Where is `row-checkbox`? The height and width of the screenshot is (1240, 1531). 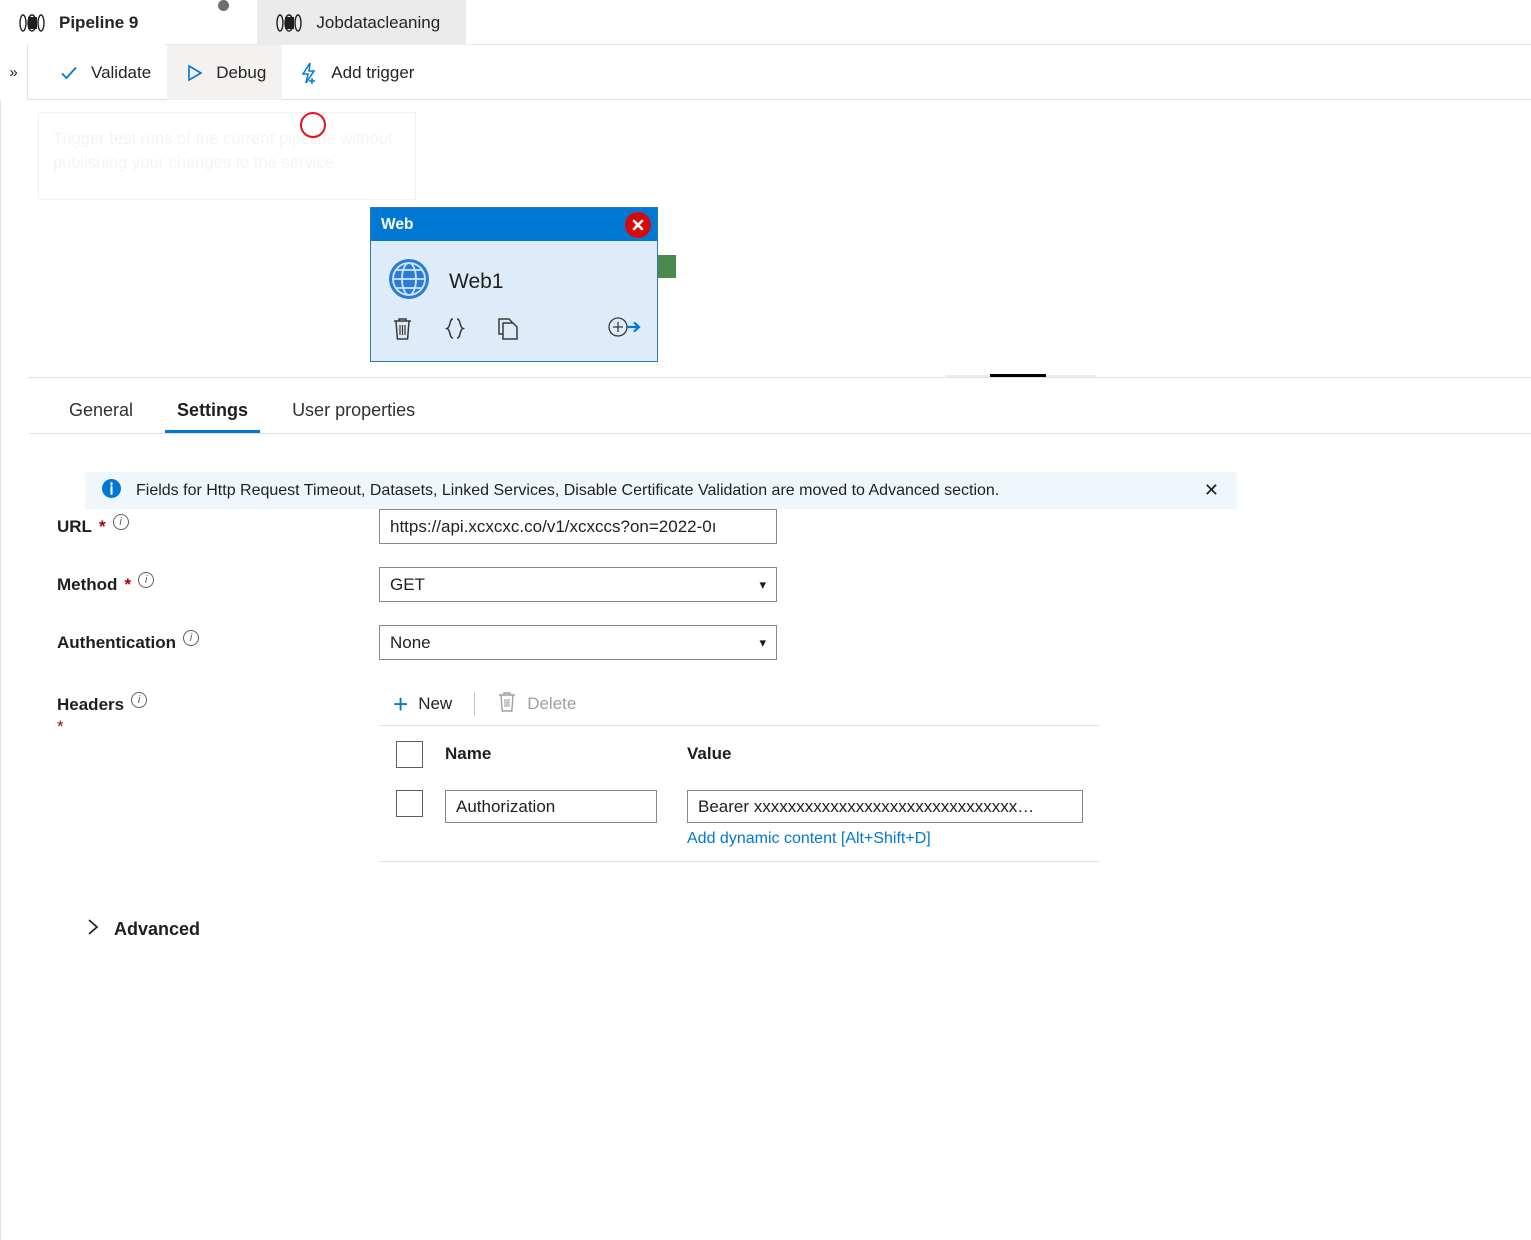
row-checkbox is located at coordinates (409, 803).